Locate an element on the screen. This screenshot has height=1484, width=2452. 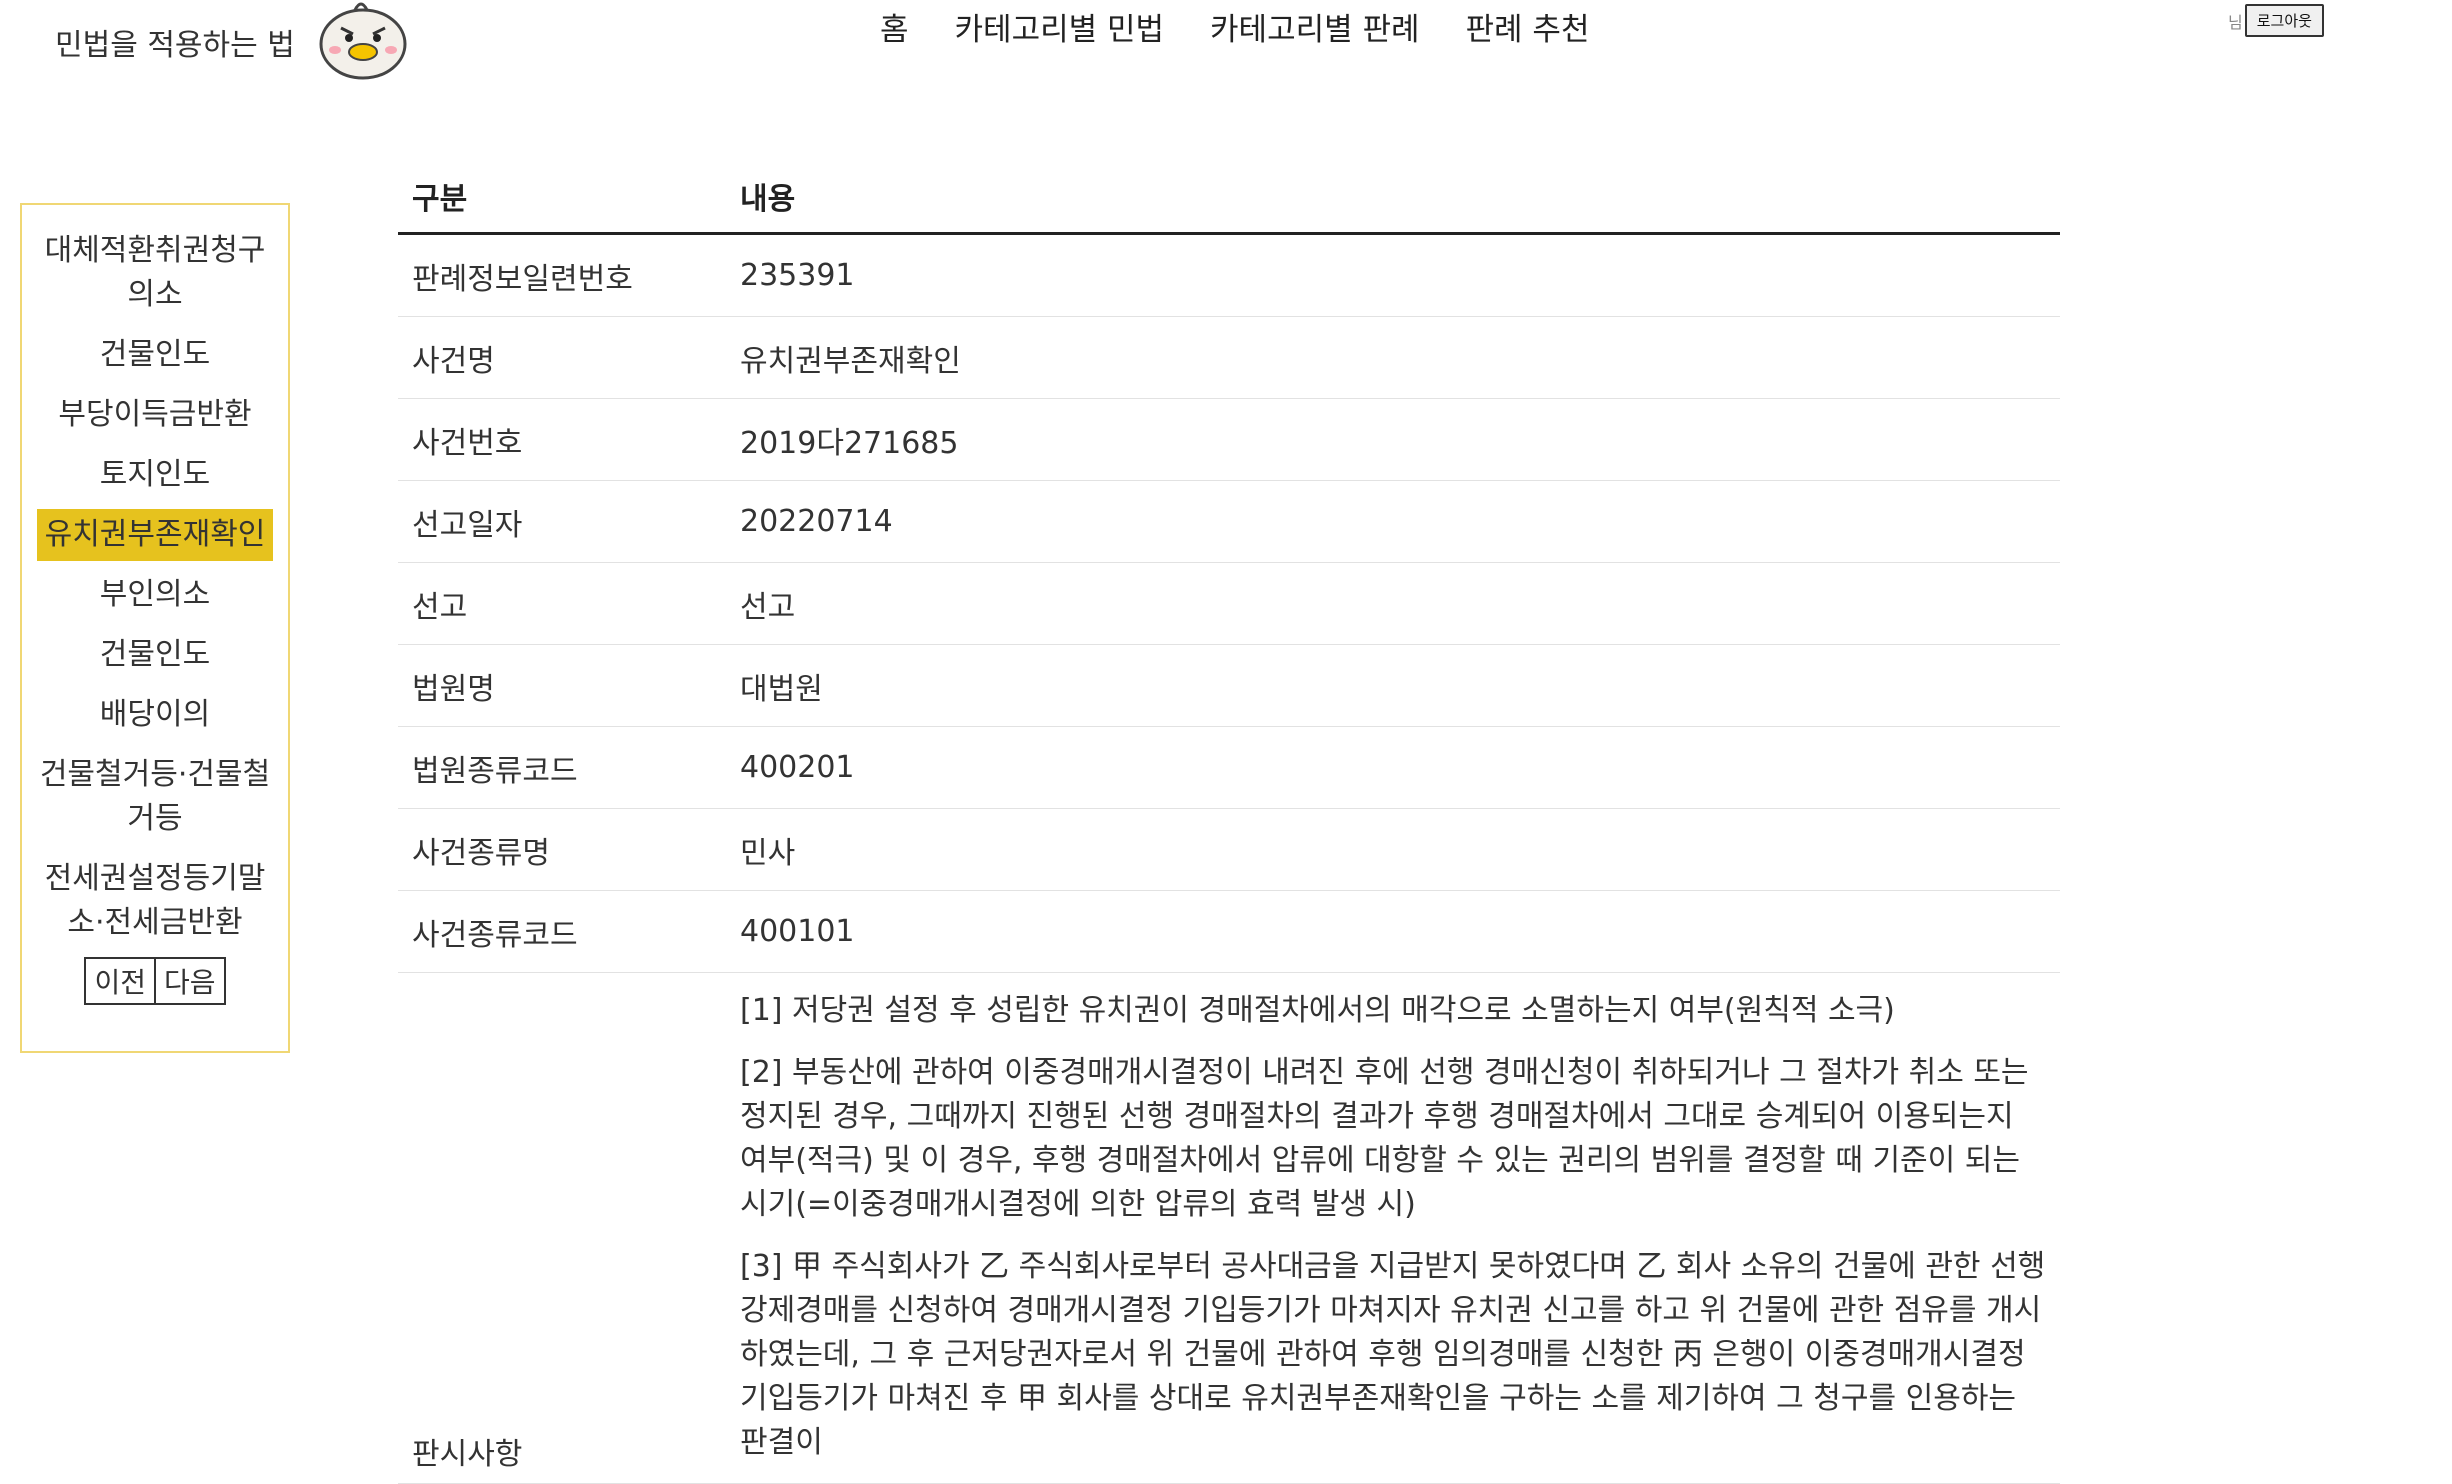
sidebar-item: 부인의소 is located at coordinates (155, 595).